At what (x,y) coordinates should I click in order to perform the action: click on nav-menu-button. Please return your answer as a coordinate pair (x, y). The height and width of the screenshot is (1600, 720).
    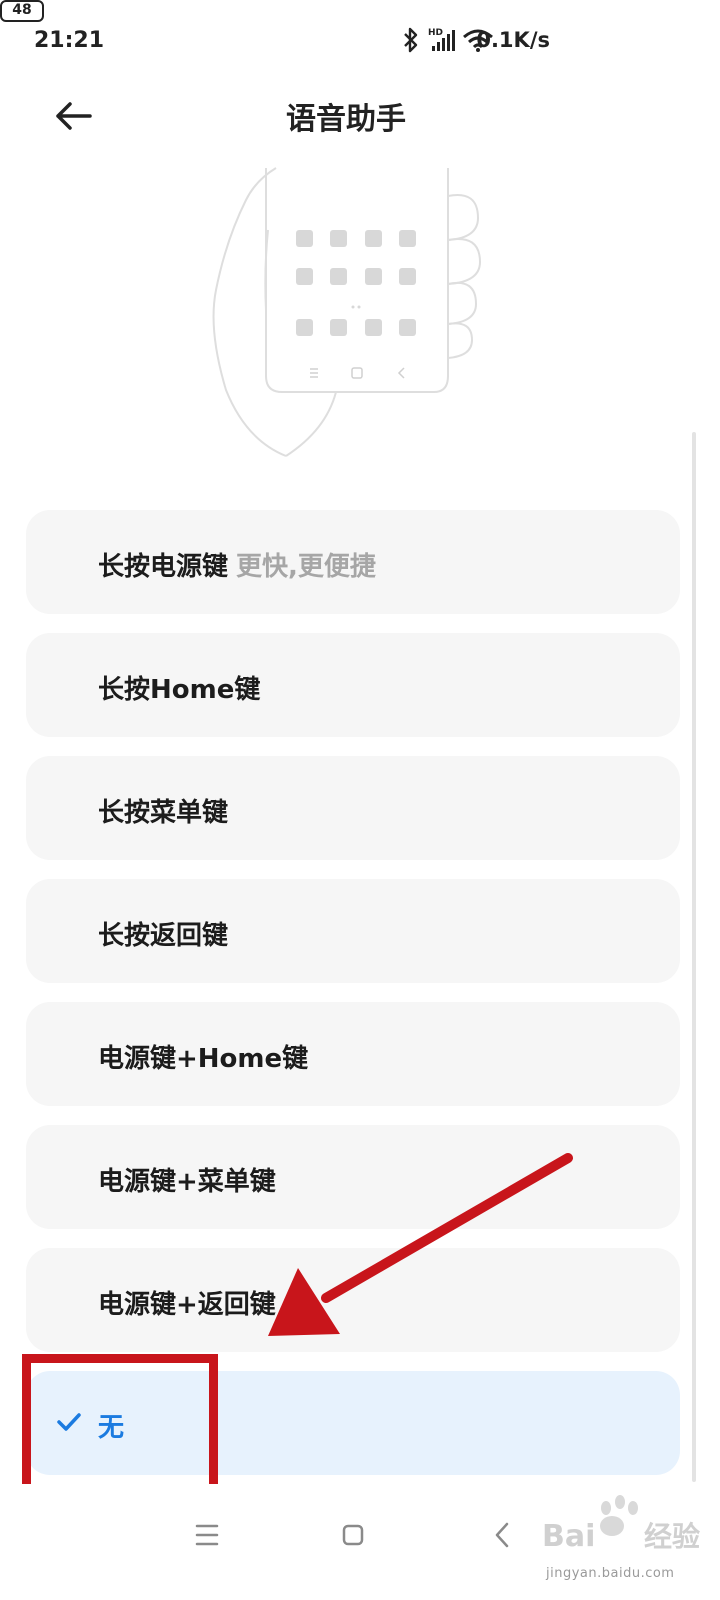
    Looking at the image, I should click on (207, 1535).